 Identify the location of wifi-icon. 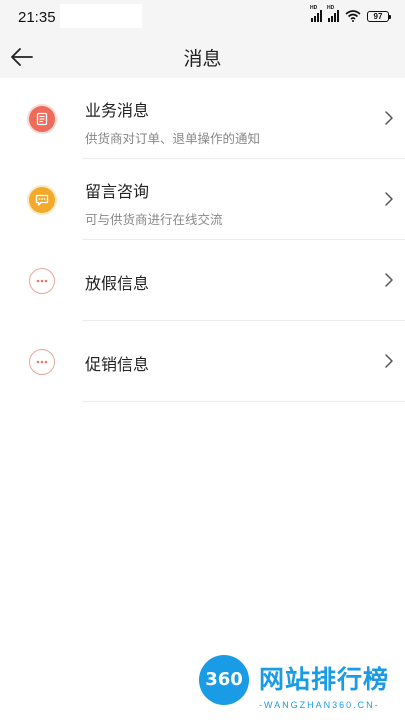
(353, 16).